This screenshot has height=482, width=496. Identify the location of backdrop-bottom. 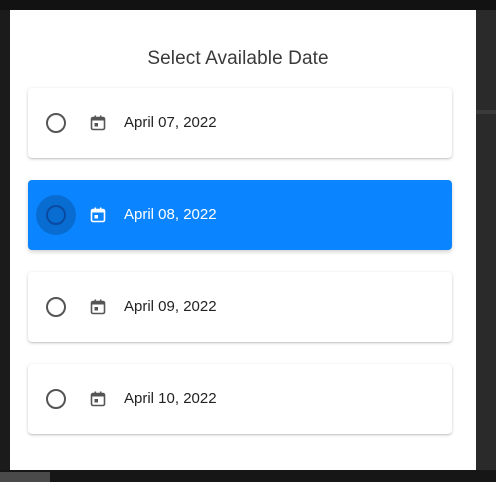
(248, 476).